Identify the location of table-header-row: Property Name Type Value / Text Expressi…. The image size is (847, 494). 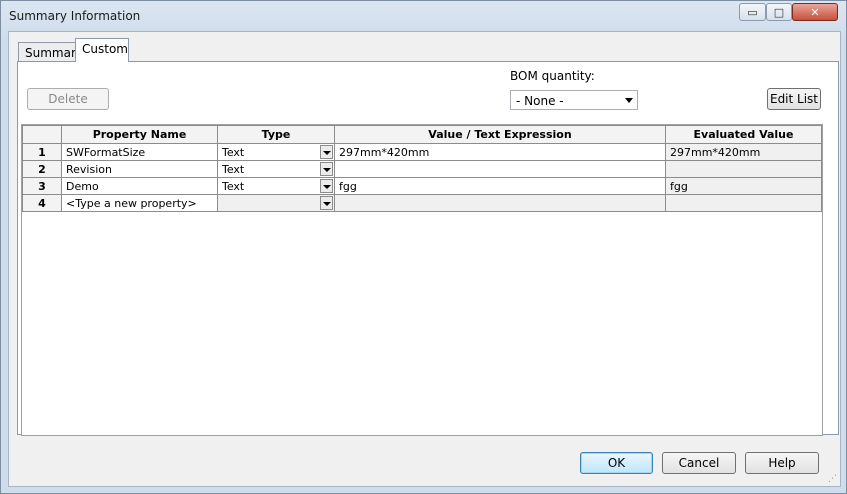
(422, 134).